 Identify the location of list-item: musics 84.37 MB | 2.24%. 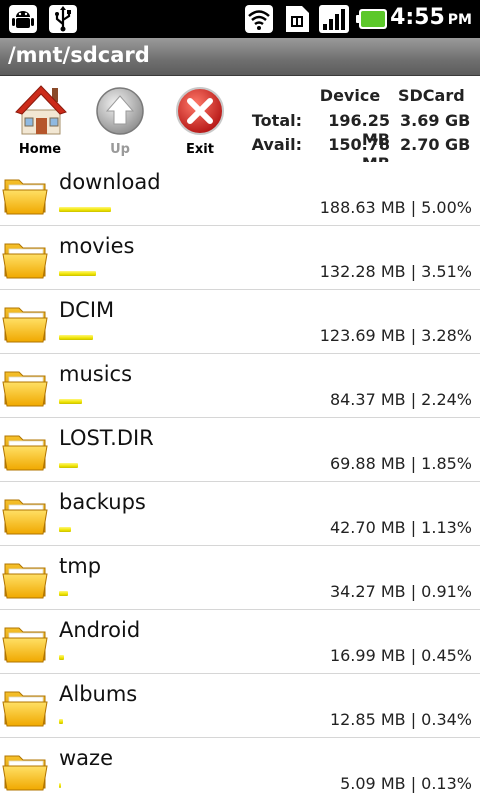
(240, 386).